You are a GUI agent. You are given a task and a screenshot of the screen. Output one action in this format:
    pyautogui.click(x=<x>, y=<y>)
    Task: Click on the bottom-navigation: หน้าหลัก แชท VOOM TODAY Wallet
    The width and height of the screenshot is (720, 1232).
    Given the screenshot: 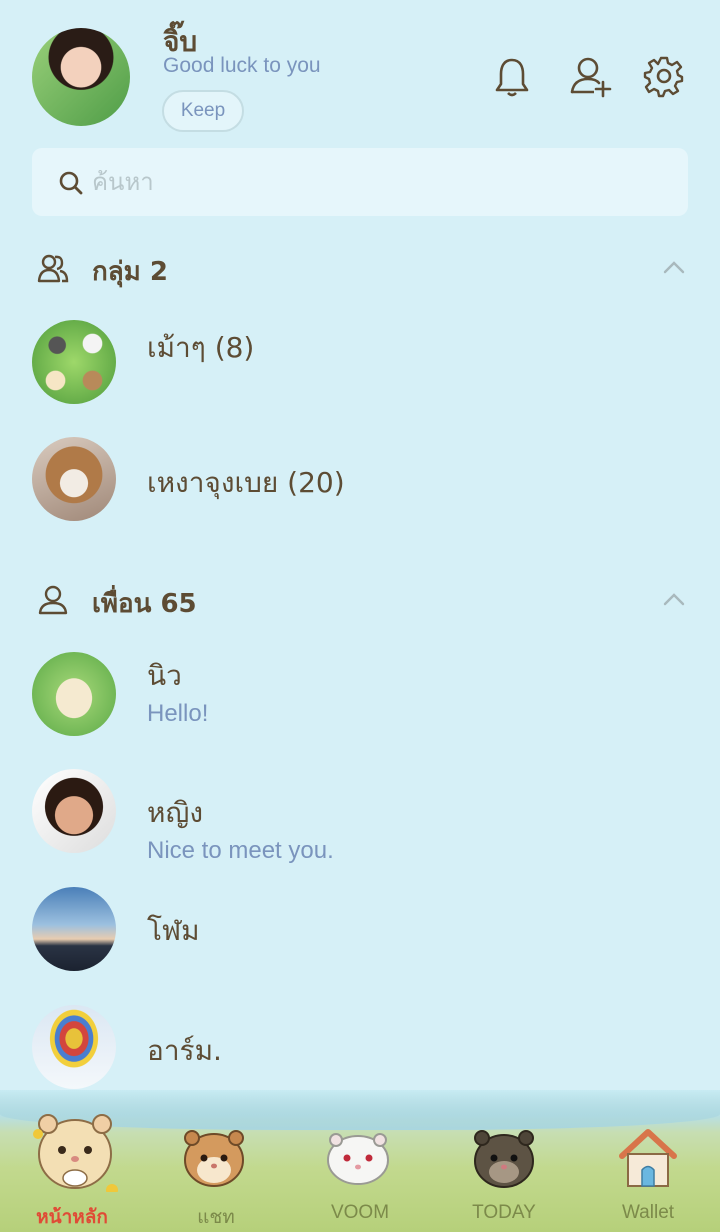 What is the action you would take?
    pyautogui.click(x=360, y=1161)
    